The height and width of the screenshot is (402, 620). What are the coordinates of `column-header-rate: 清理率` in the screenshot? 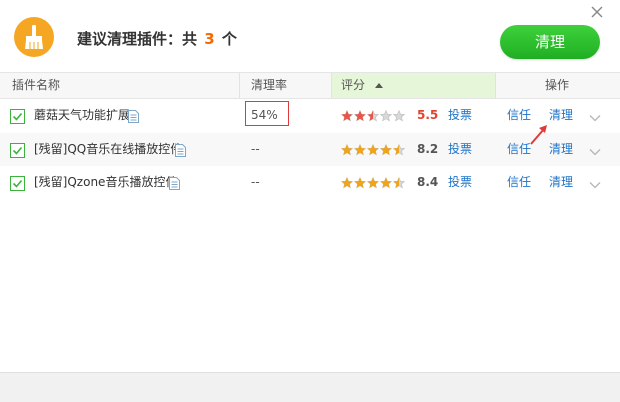 It's located at (269, 85).